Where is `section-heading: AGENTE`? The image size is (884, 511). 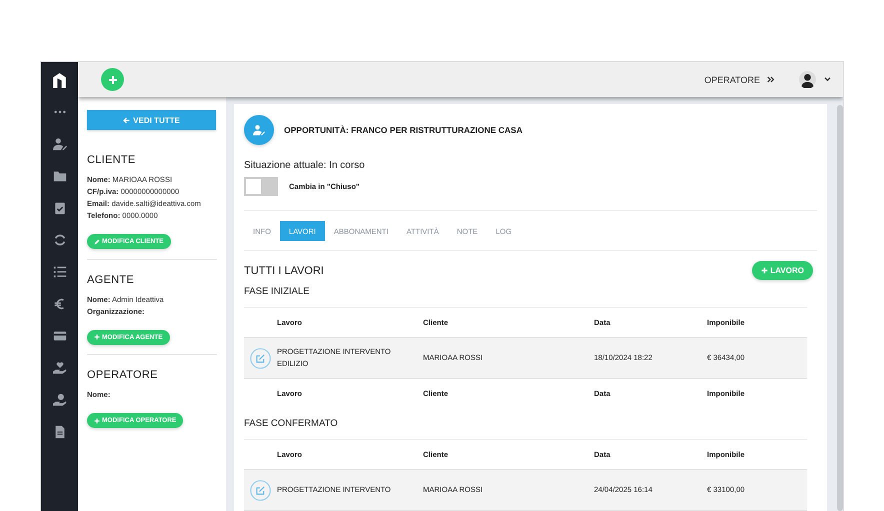 section-heading: AGENTE is located at coordinates (111, 280).